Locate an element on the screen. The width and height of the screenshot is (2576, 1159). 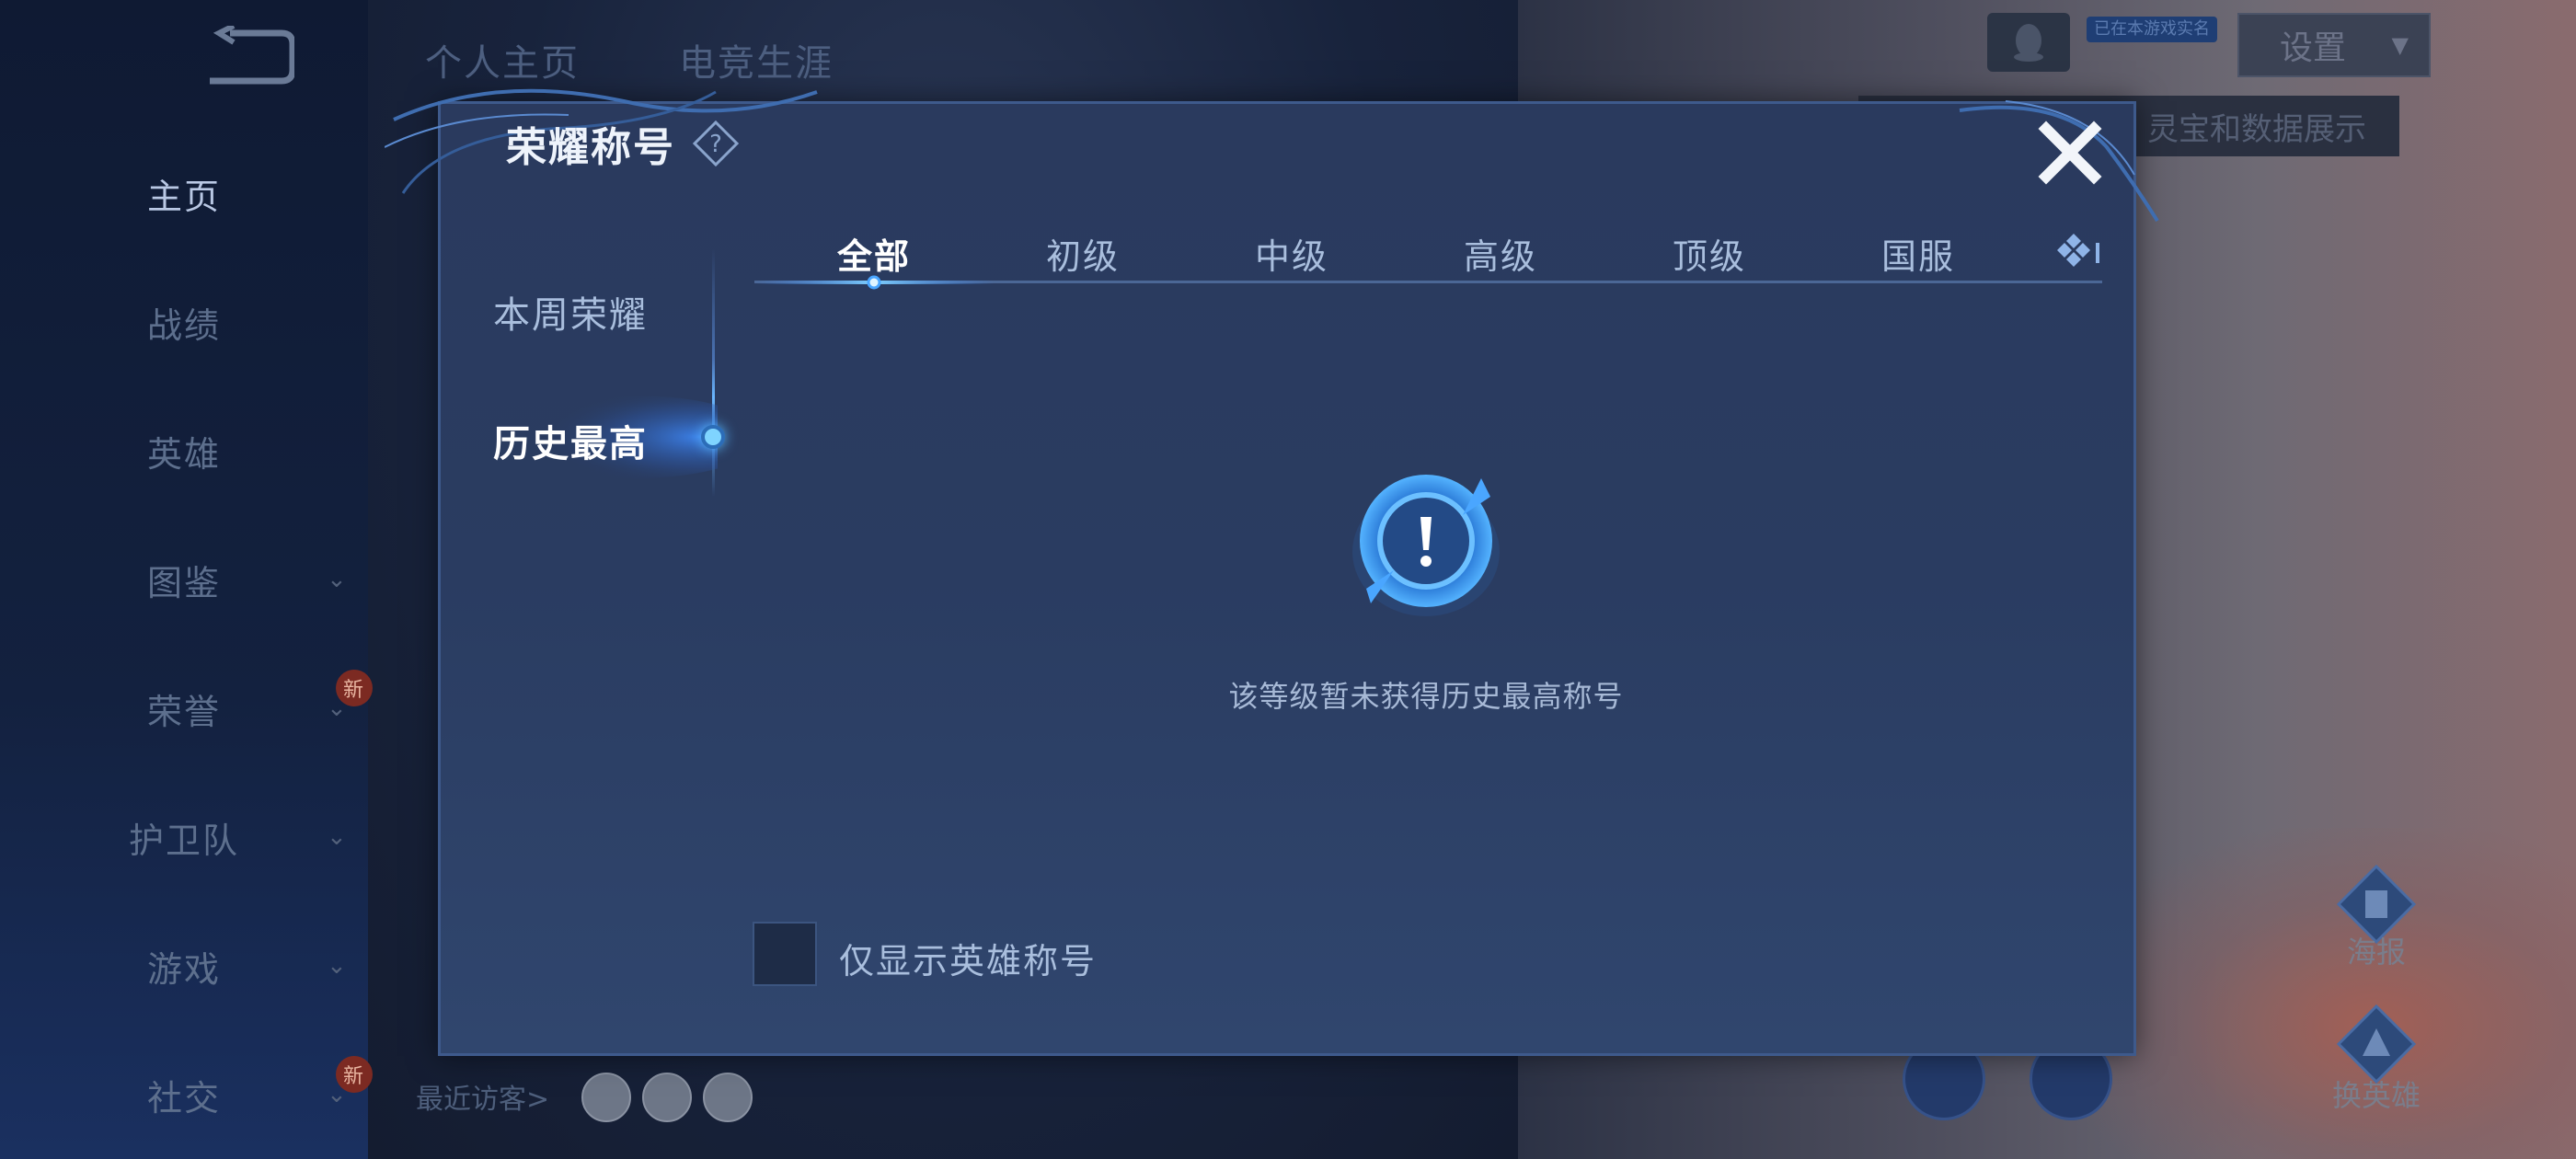
active-tab-indicator is located at coordinates (713, 437).